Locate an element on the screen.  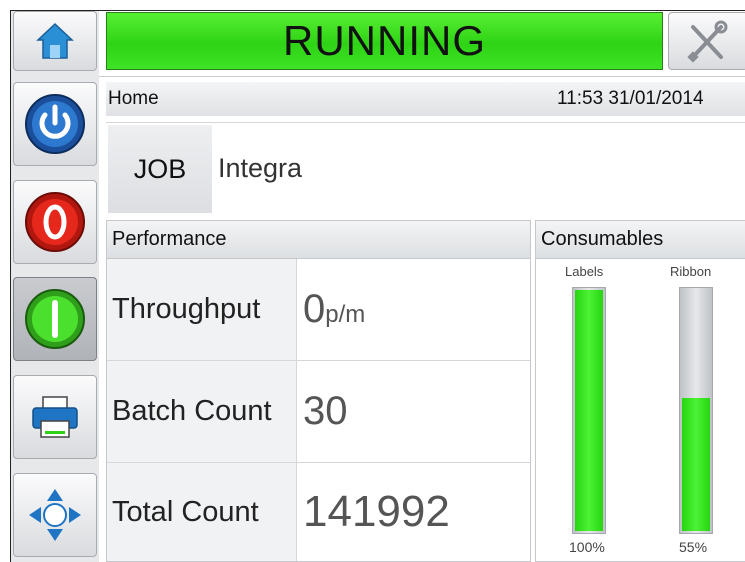
performance-title: Performance is located at coordinates (318, 240).